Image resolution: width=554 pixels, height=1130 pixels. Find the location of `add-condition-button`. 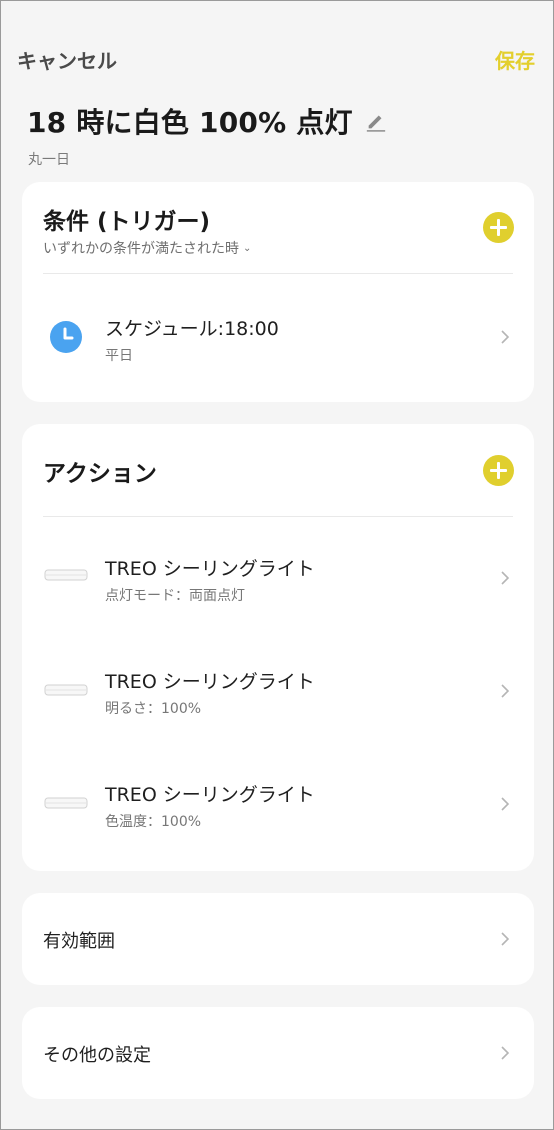

add-condition-button is located at coordinates (498, 227).